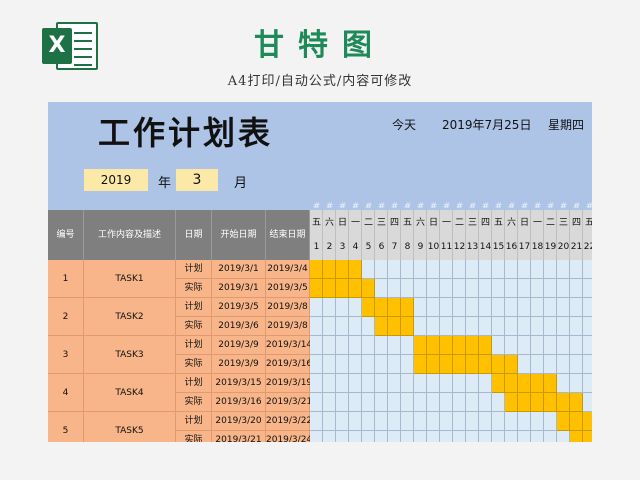 This screenshot has width=640, height=480. What do you see at coordinates (342, 235) in the screenshot?
I see `day-column-header: 日3` at bounding box center [342, 235].